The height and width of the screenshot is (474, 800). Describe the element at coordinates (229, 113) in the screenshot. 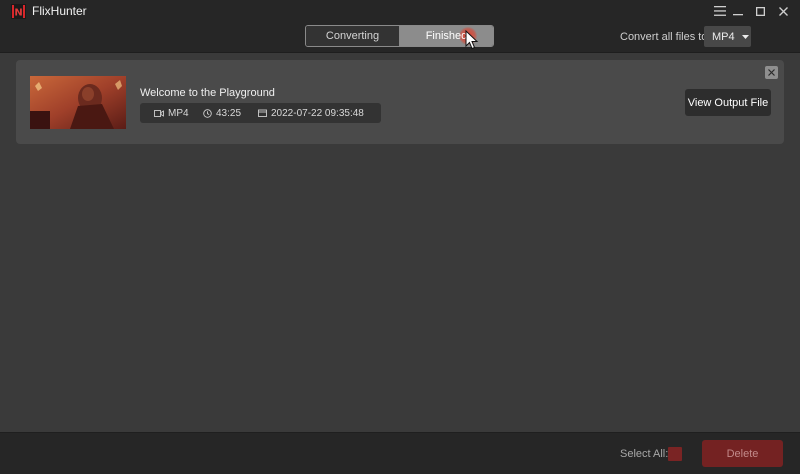

I see `meta-duration-value: 43:25` at that location.